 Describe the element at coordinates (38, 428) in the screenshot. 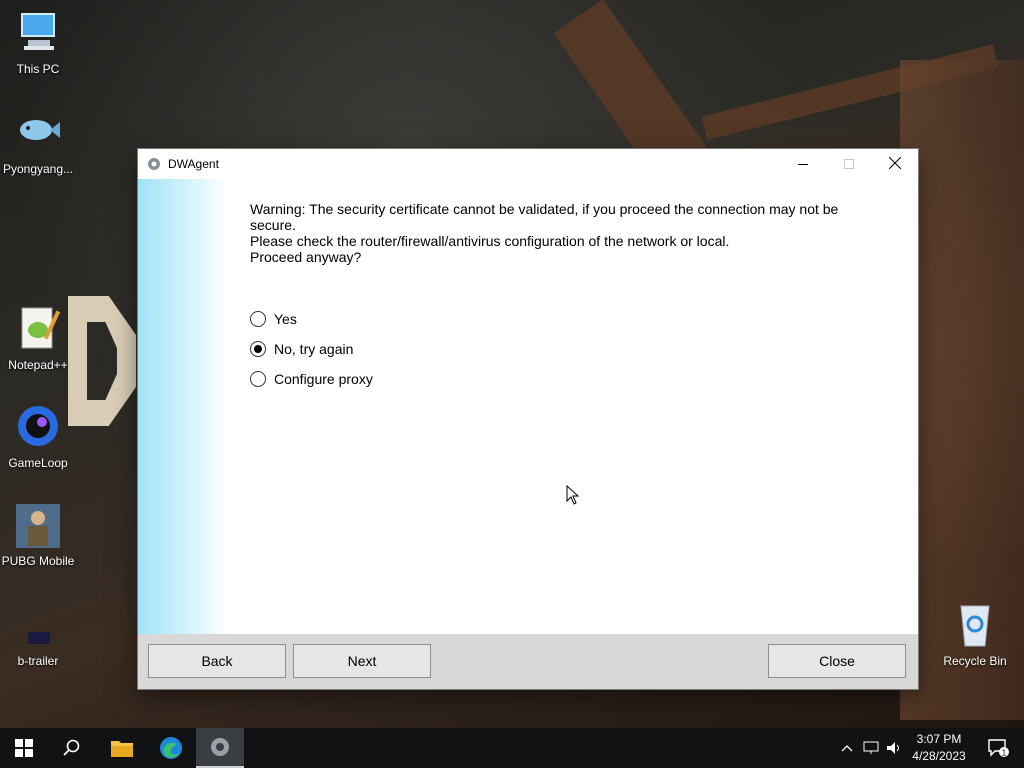

I see `gameloop-icon` at that location.